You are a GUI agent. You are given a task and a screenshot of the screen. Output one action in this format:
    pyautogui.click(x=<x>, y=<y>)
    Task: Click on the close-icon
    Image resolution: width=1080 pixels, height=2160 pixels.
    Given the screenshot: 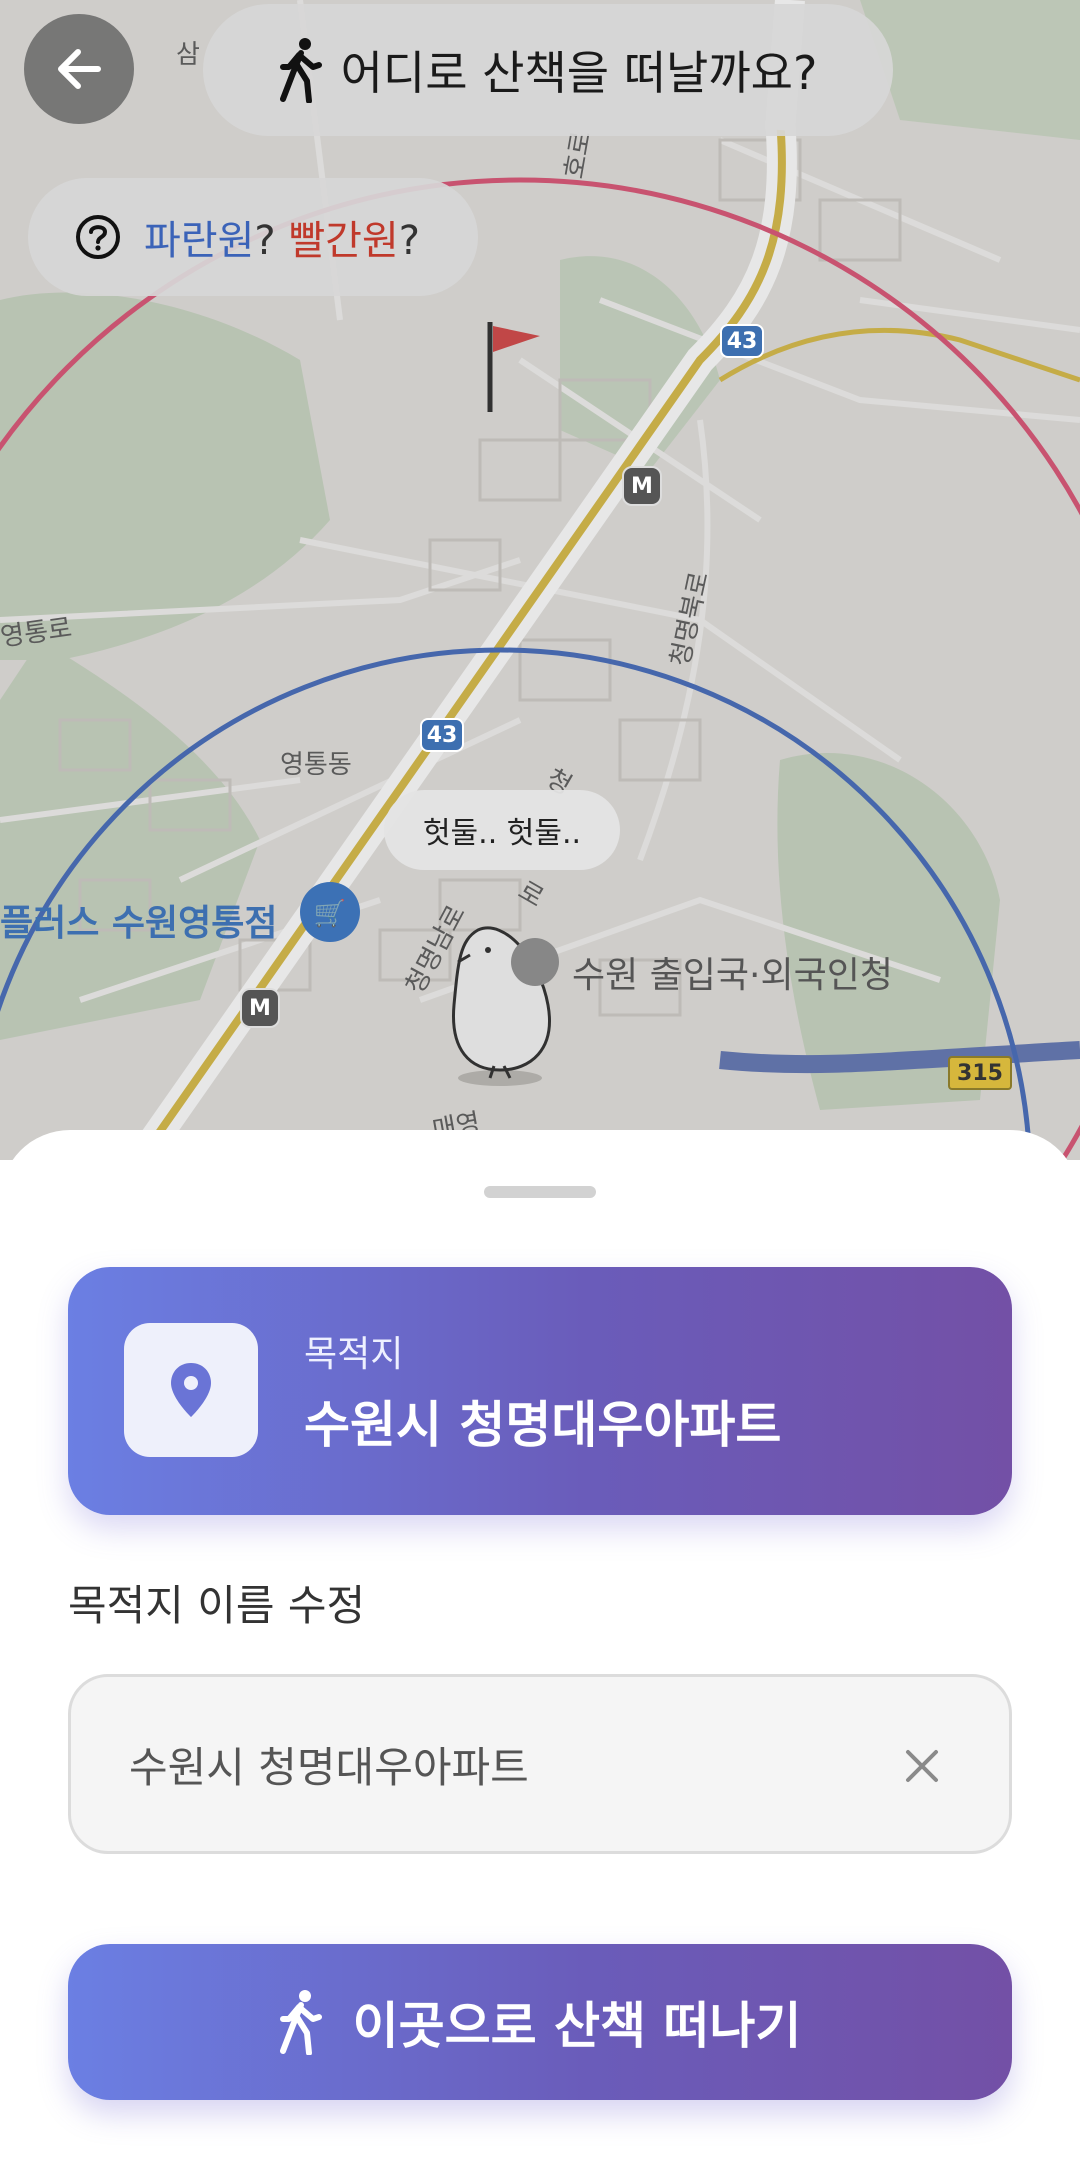 What is the action you would take?
    pyautogui.click(x=922, y=1766)
    